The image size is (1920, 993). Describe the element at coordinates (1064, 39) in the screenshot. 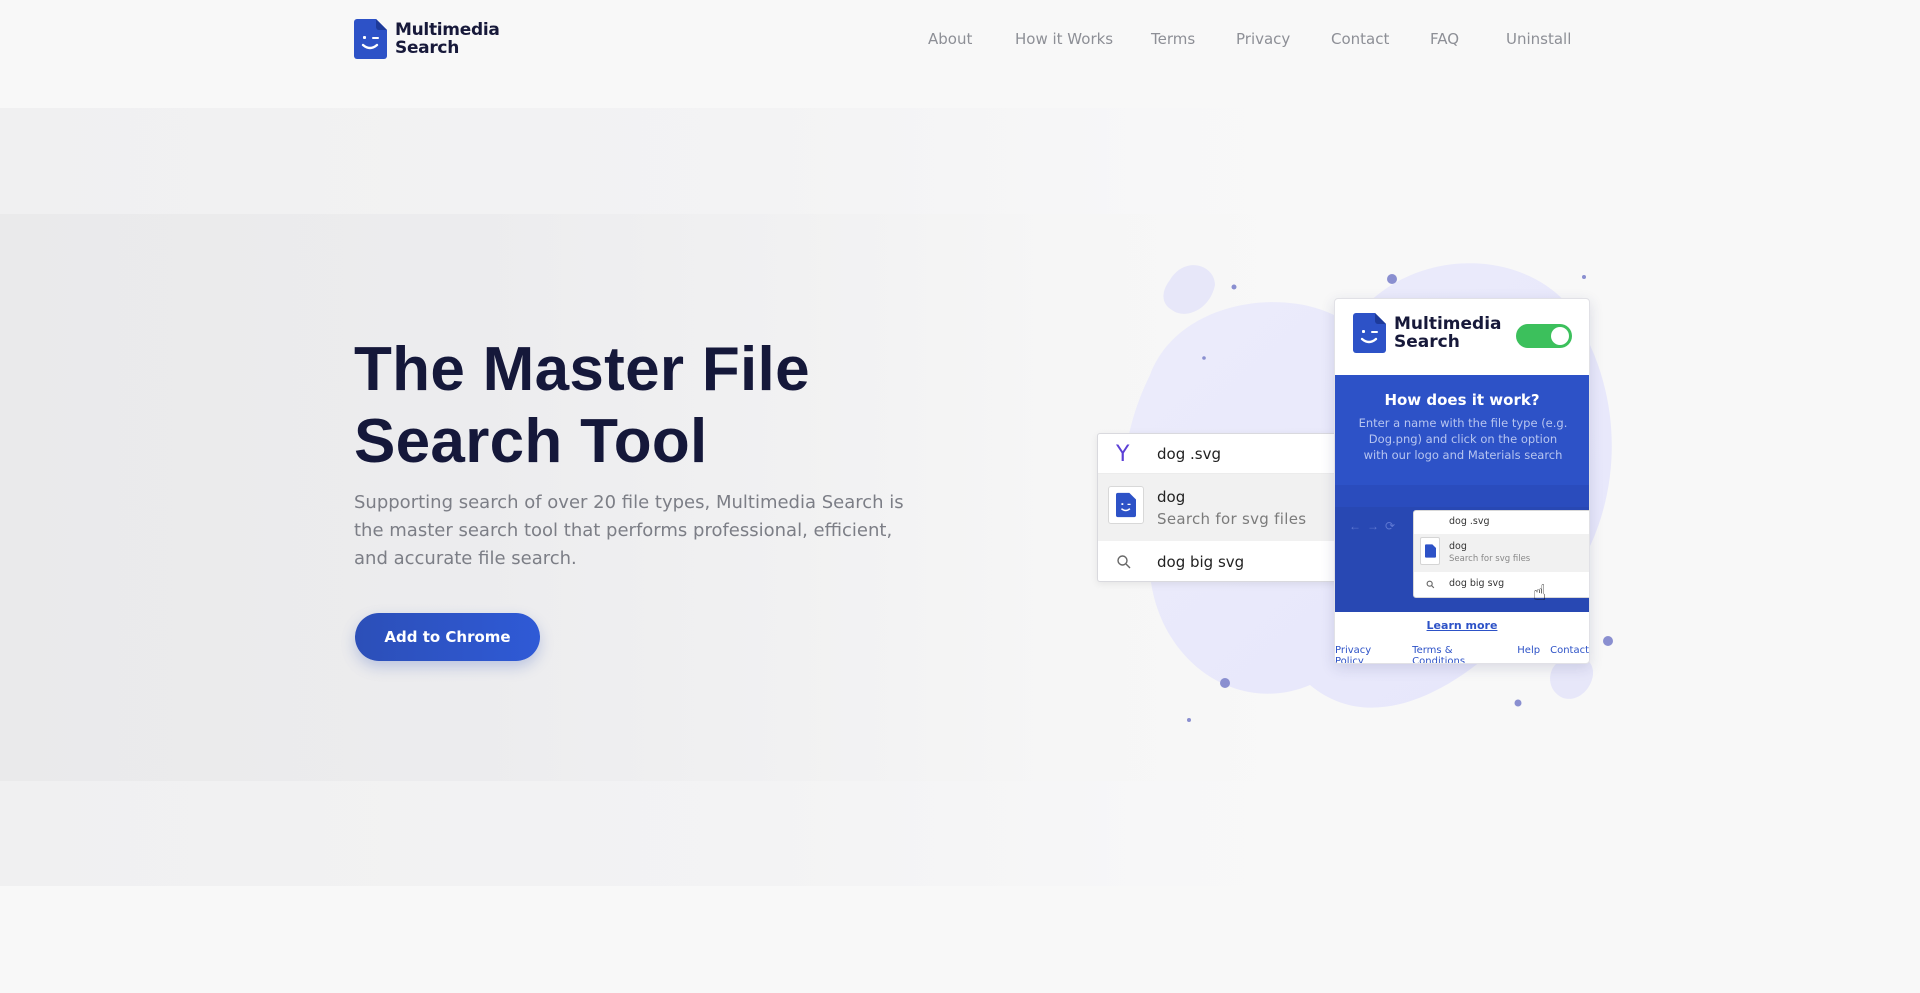

I see `nav-how-it-works: How it Works` at that location.